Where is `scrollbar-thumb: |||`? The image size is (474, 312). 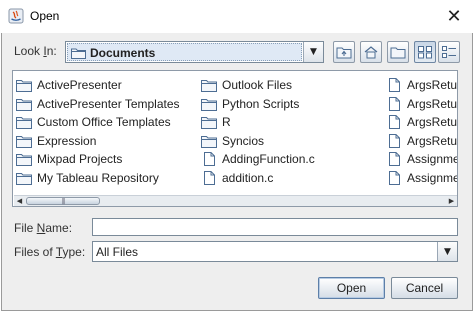
scrollbar-thumb: ||| is located at coordinates (63, 201).